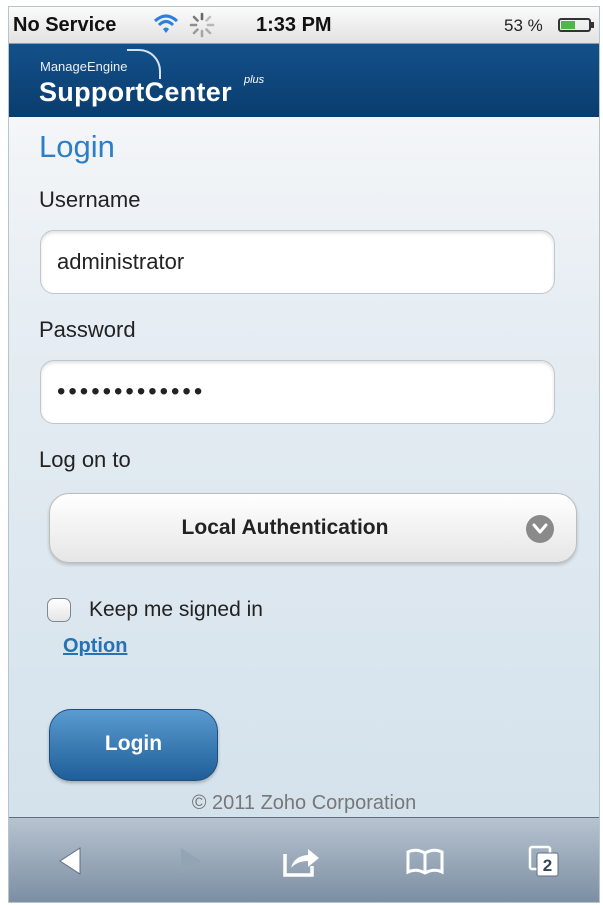  I want to click on logon-label: Log on to, so click(85, 459).